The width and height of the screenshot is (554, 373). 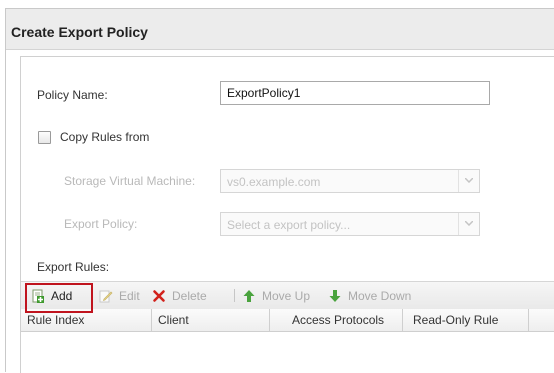 I want to click on move-up-button-label: Move Up, so click(x=286, y=295).